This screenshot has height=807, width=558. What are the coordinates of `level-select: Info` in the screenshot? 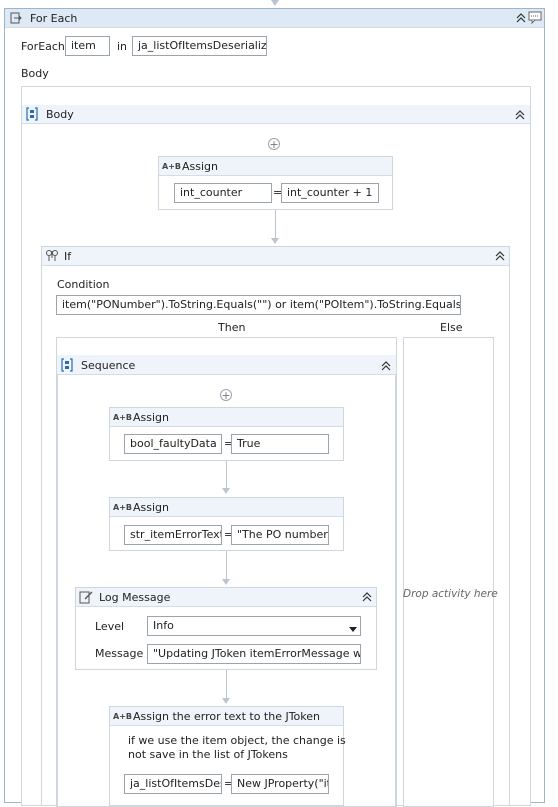 It's located at (254, 626).